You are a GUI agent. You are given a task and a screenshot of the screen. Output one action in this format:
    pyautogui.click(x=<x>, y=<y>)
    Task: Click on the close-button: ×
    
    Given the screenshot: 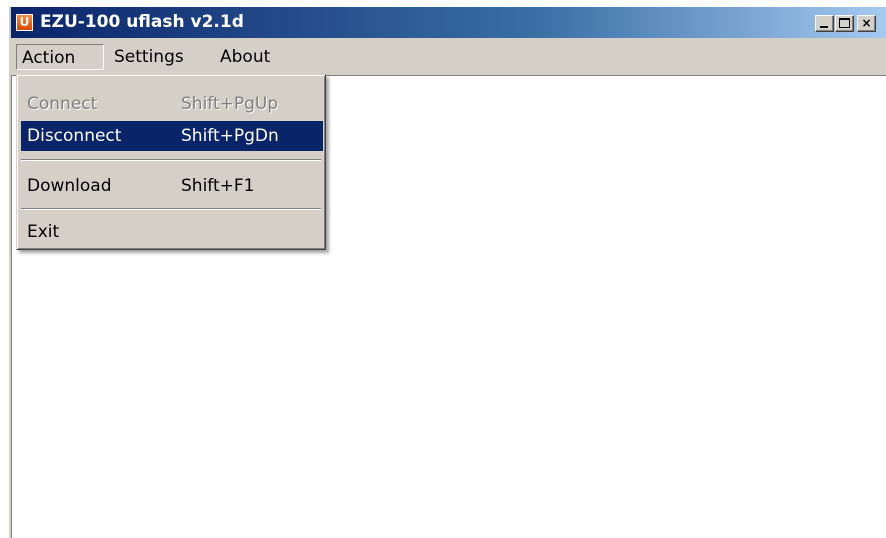 What is the action you would take?
    pyautogui.click(x=866, y=23)
    